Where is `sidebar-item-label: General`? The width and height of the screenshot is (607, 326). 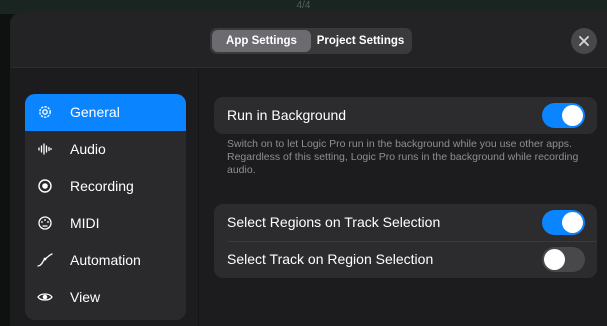
sidebar-item-label: General is located at coordinates (95, 112).